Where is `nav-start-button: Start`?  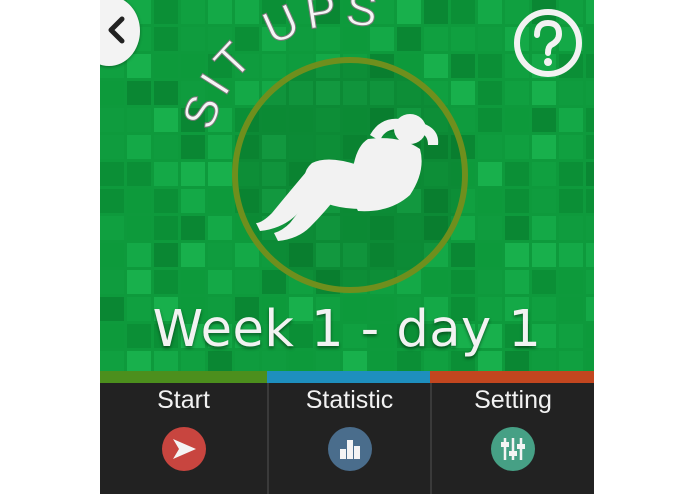 nav-start-button: Start is located at coordinates (183, 438).